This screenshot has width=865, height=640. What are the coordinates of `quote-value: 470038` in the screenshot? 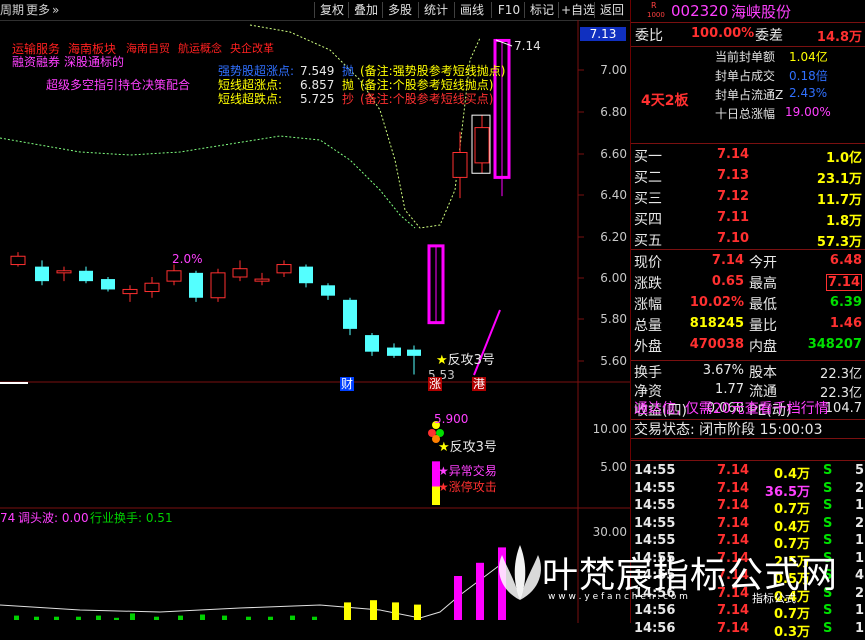 It's located at (716, 344).